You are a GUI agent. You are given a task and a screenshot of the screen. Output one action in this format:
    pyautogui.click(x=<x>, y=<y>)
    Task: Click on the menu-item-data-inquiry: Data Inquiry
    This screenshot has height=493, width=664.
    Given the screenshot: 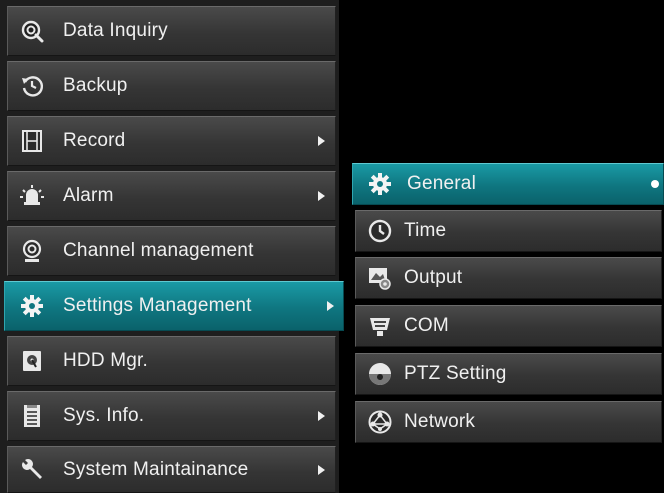 What is the action you would take?
    pyautogui.click(x=171, y=31)
    